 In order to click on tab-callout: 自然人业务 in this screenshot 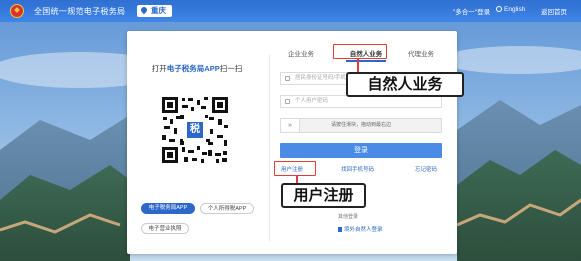, I will do `click(405, 84)`.